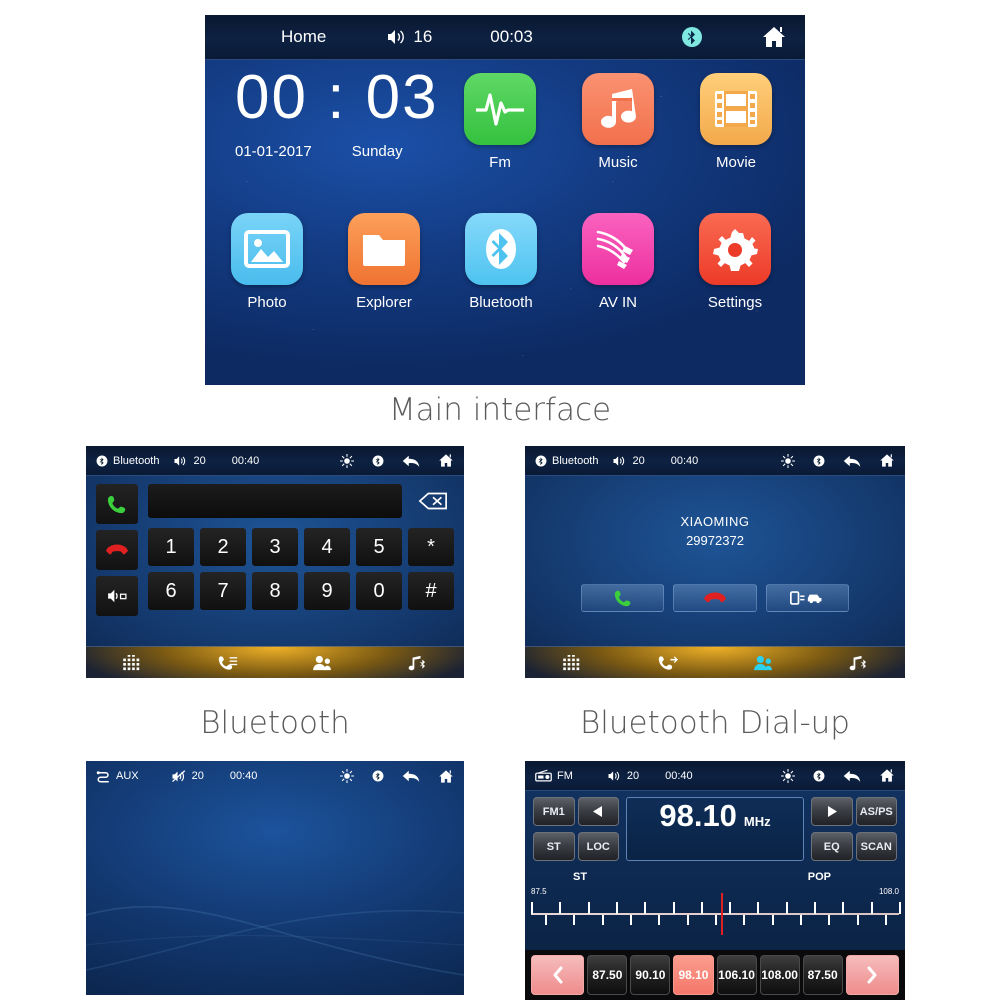 This screenshot has height=1000, width=1000. I want to click on key-6: 6, so click(171, 591).